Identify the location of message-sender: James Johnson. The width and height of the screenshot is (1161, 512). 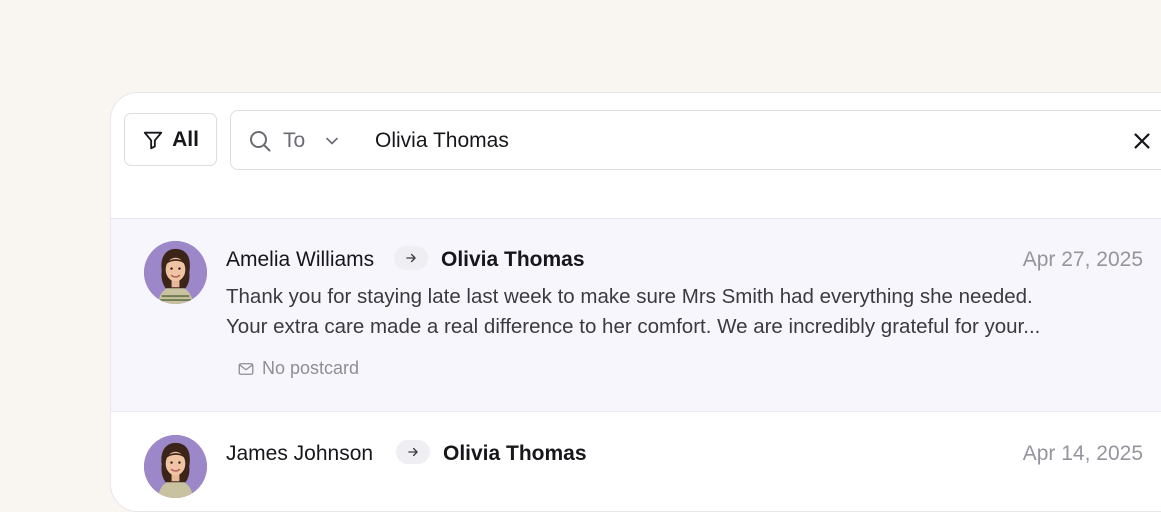
(300, 453).